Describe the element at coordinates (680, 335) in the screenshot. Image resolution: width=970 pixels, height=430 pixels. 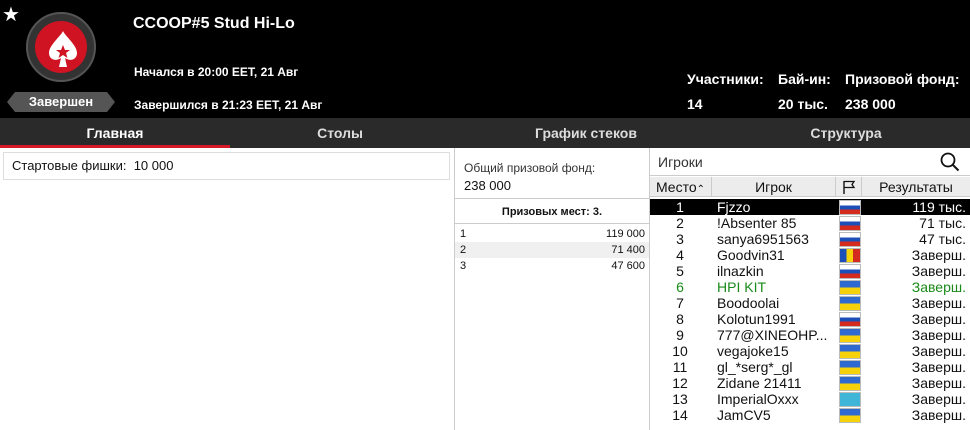
I see `player-place: 9` at that location.